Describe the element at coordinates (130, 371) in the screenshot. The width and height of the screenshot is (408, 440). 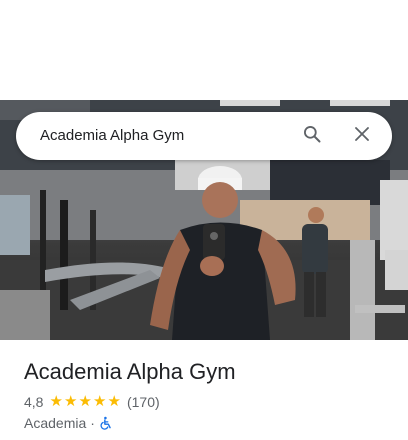
I see `place-title: Academia Alpha Gym` at that location.